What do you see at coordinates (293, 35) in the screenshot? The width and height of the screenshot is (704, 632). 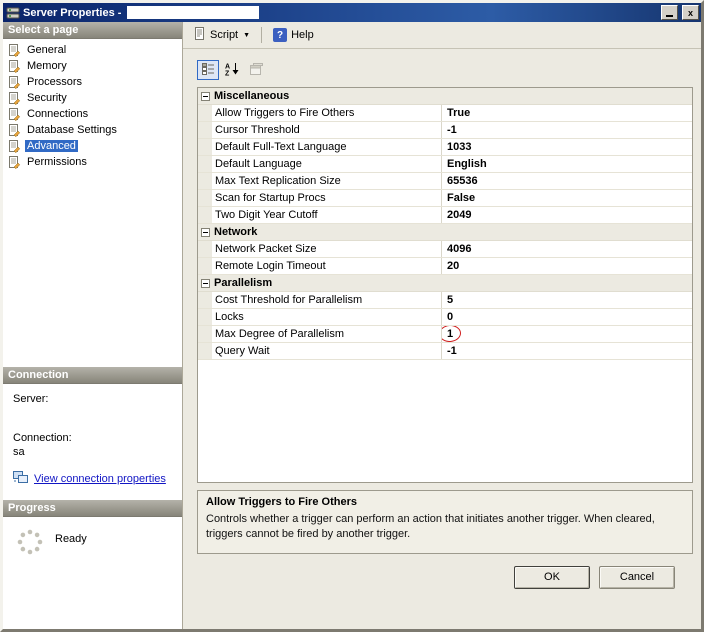 I see `help-button: ? Help` at bounding box center [293, 35].